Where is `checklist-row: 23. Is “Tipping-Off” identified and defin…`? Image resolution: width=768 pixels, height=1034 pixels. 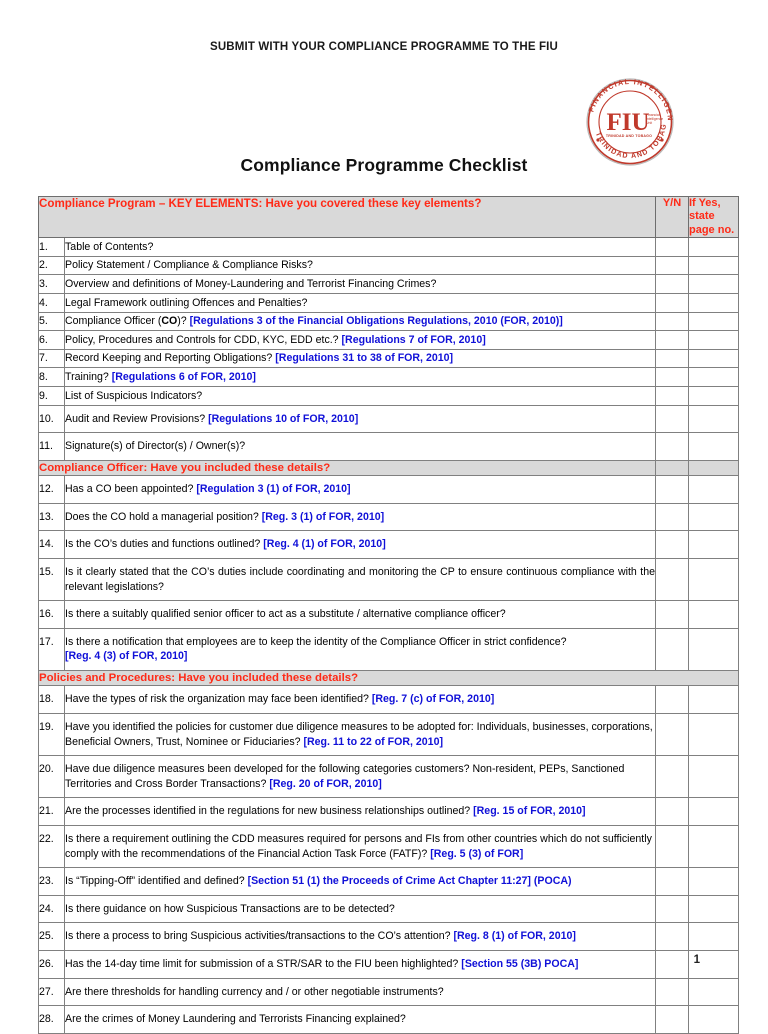
checklist-row: 23. Is “Tipping-Off” identified and defin… is located at coordinates (388, 881).